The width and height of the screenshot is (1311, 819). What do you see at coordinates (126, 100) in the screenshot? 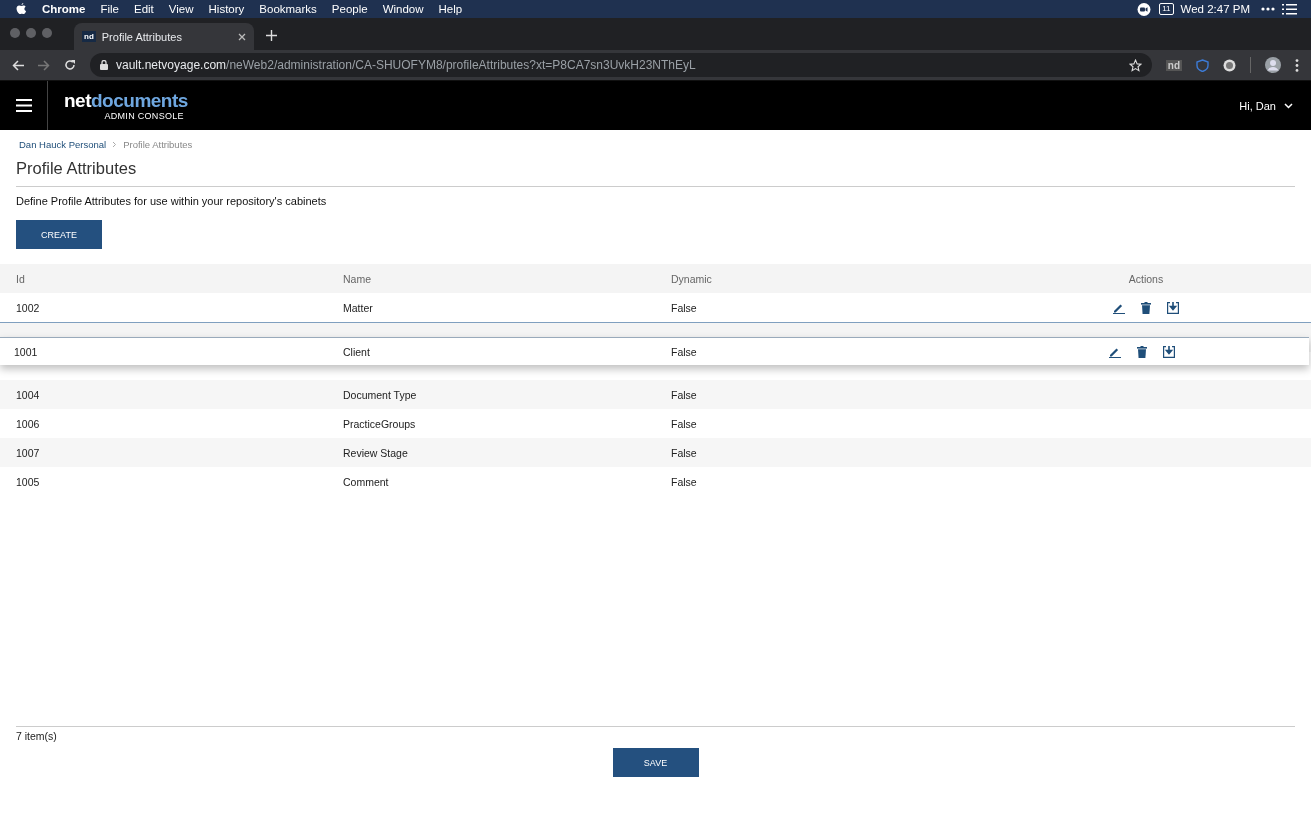
I see `logo: netdocuments` at bounding box center [126, 100].